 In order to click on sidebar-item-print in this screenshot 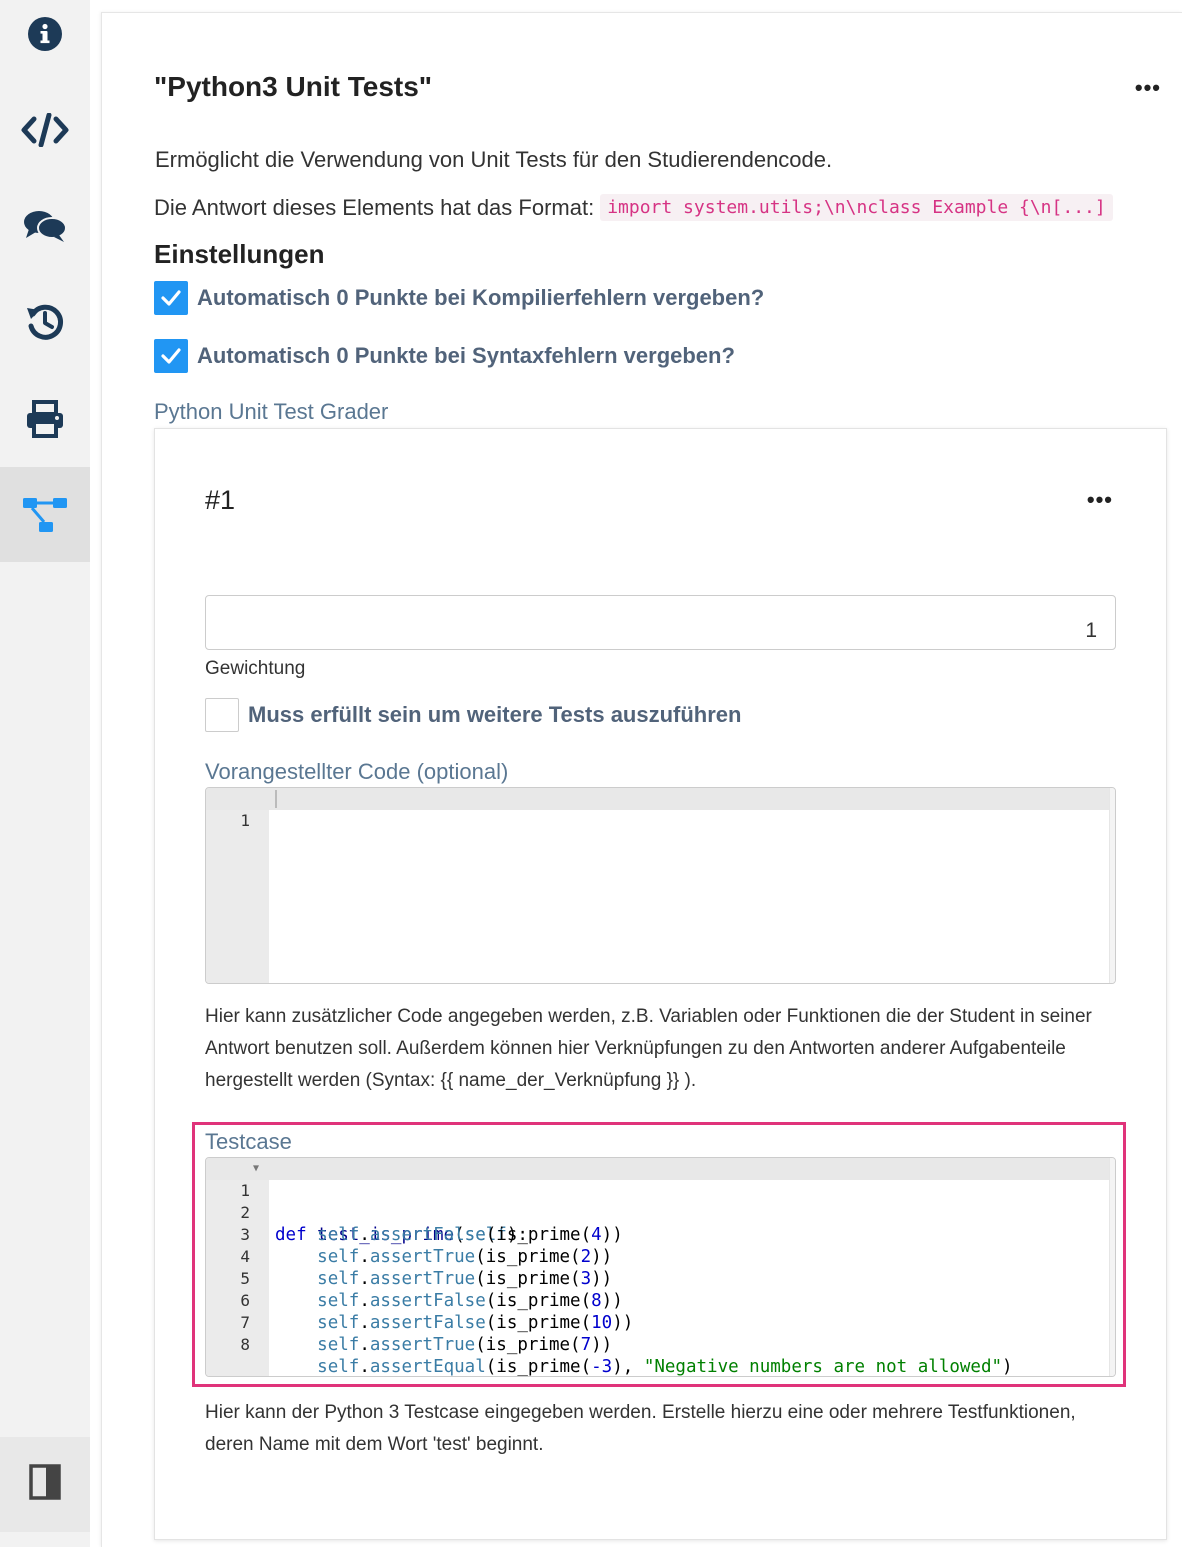, I will do `click(45, 418)`.